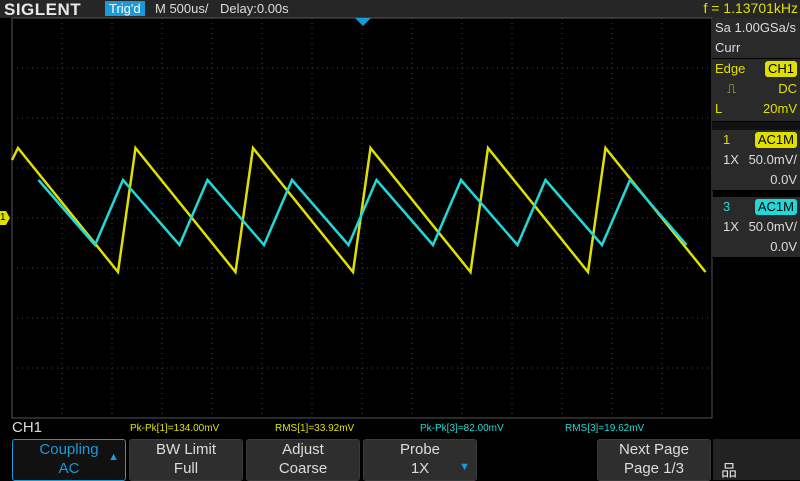  Describe the element at coordinates (3, 217) in the screenshot. I see `channel-marker-label: 1` at that location.